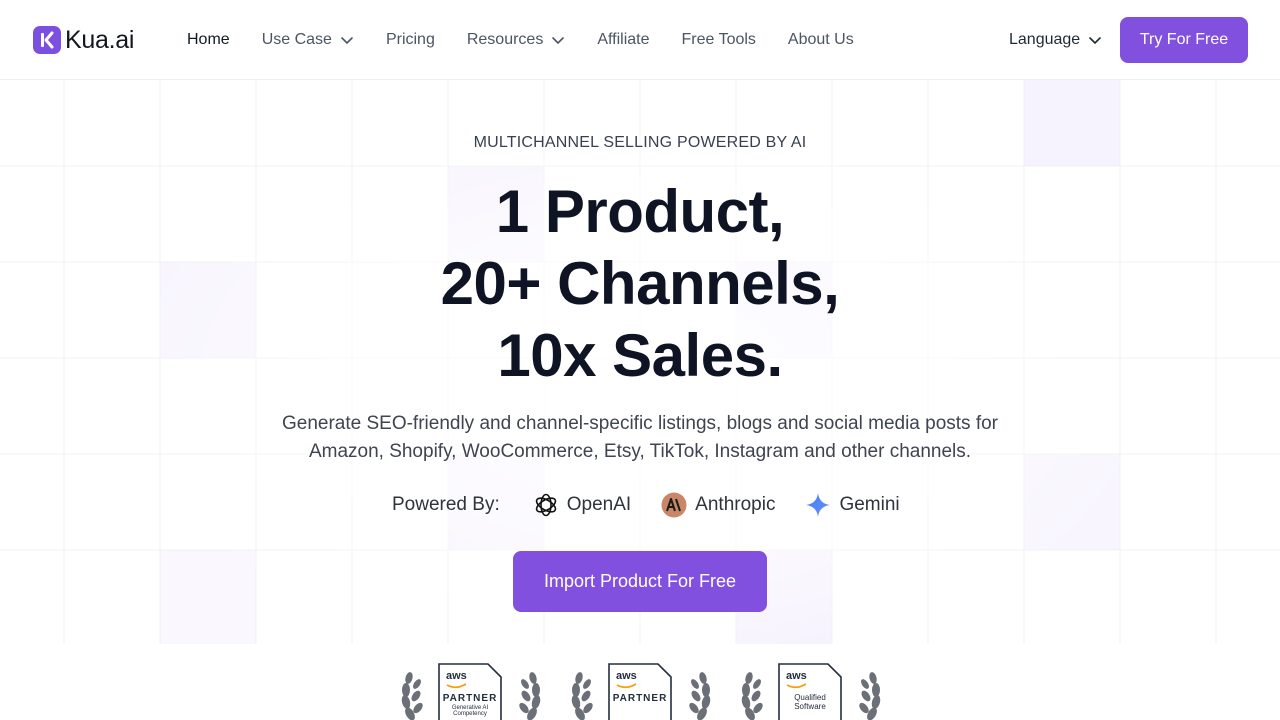 This screenshot has width=1280, height=720. Describe the element at coordinates (640, 355) in the screenshot. I see `headline-line: 10x Sales.` at that location.